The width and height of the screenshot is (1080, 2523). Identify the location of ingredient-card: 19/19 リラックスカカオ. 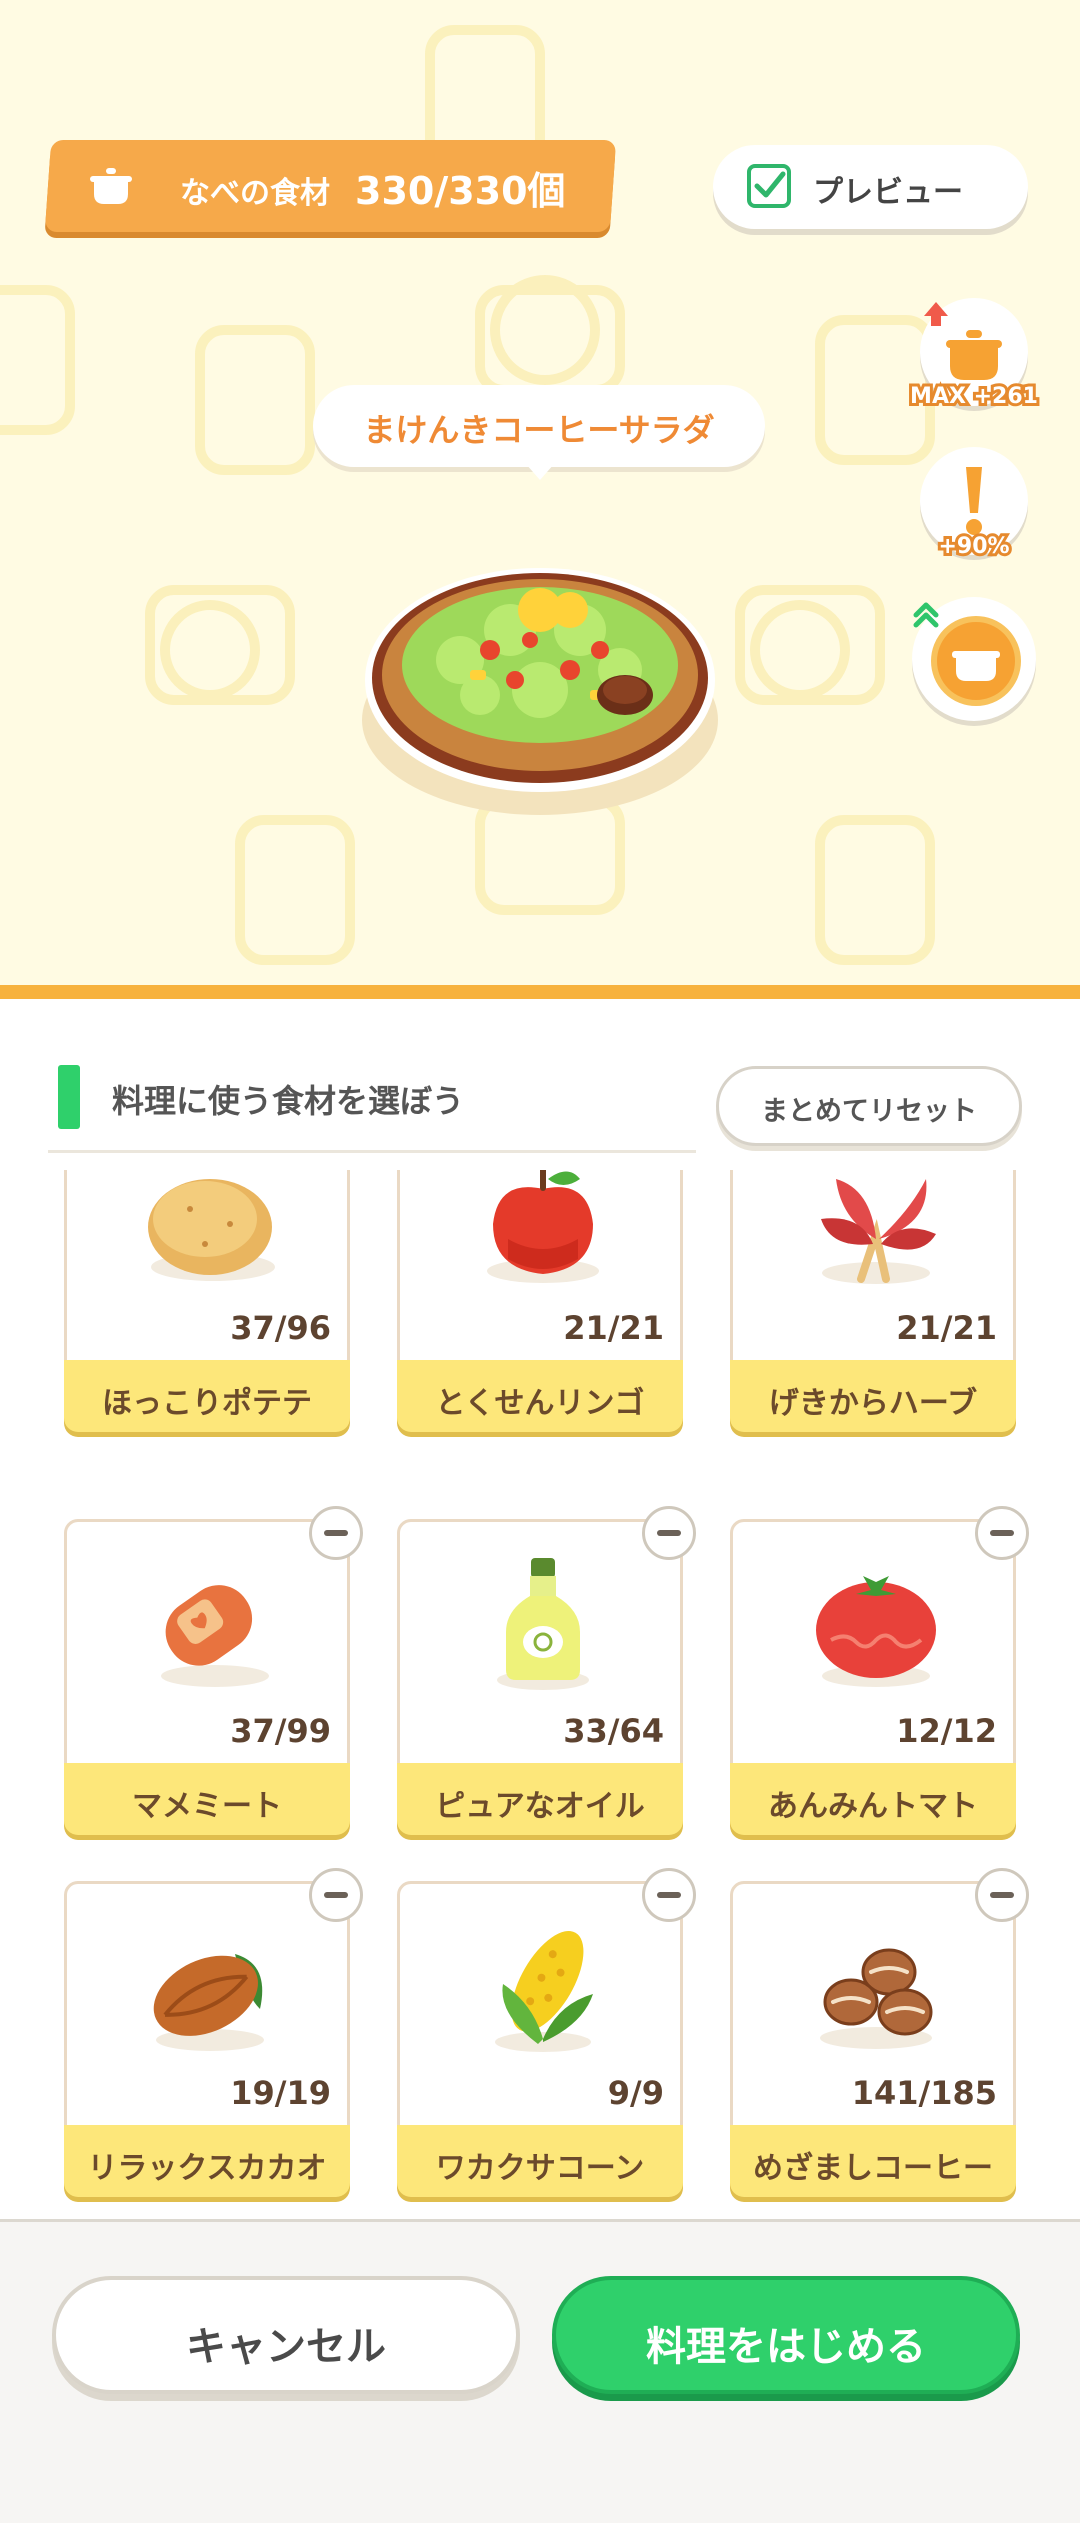
(213, 2032).